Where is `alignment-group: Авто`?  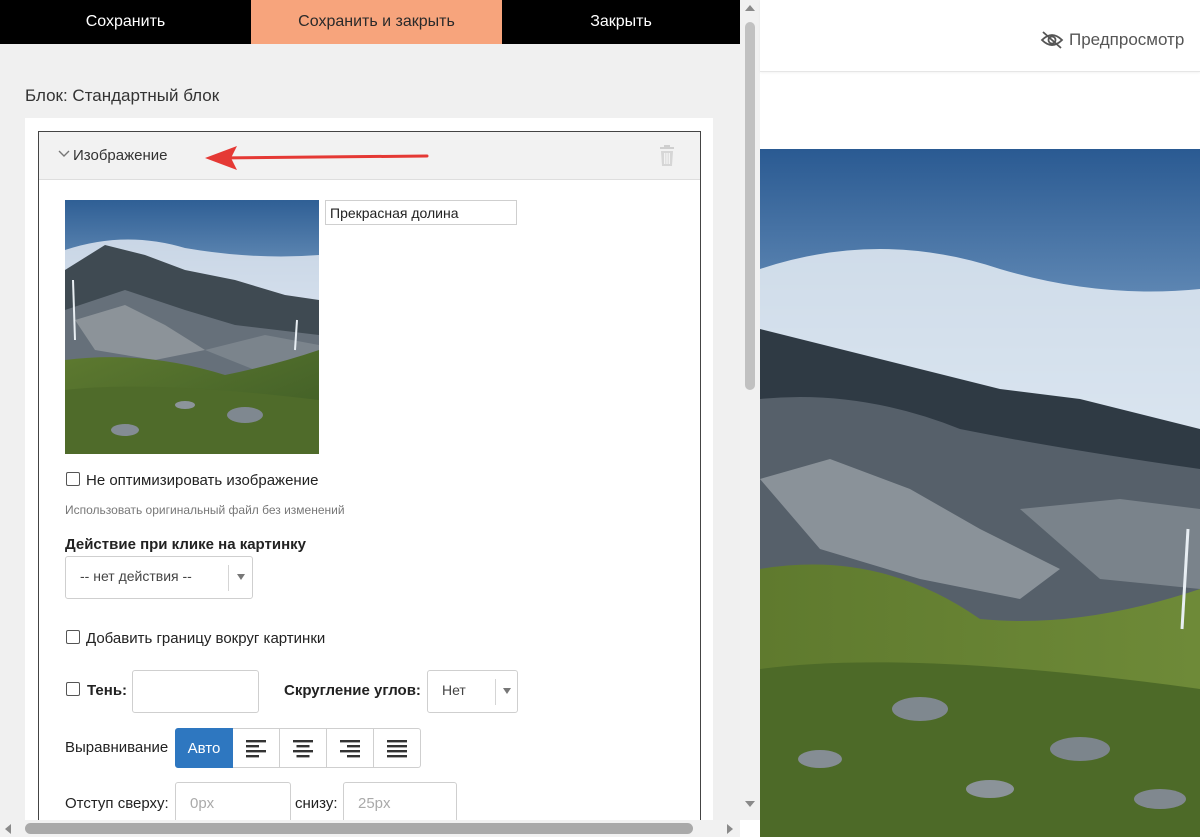 alignment-group: Авто is located at coordinates (298, 748).